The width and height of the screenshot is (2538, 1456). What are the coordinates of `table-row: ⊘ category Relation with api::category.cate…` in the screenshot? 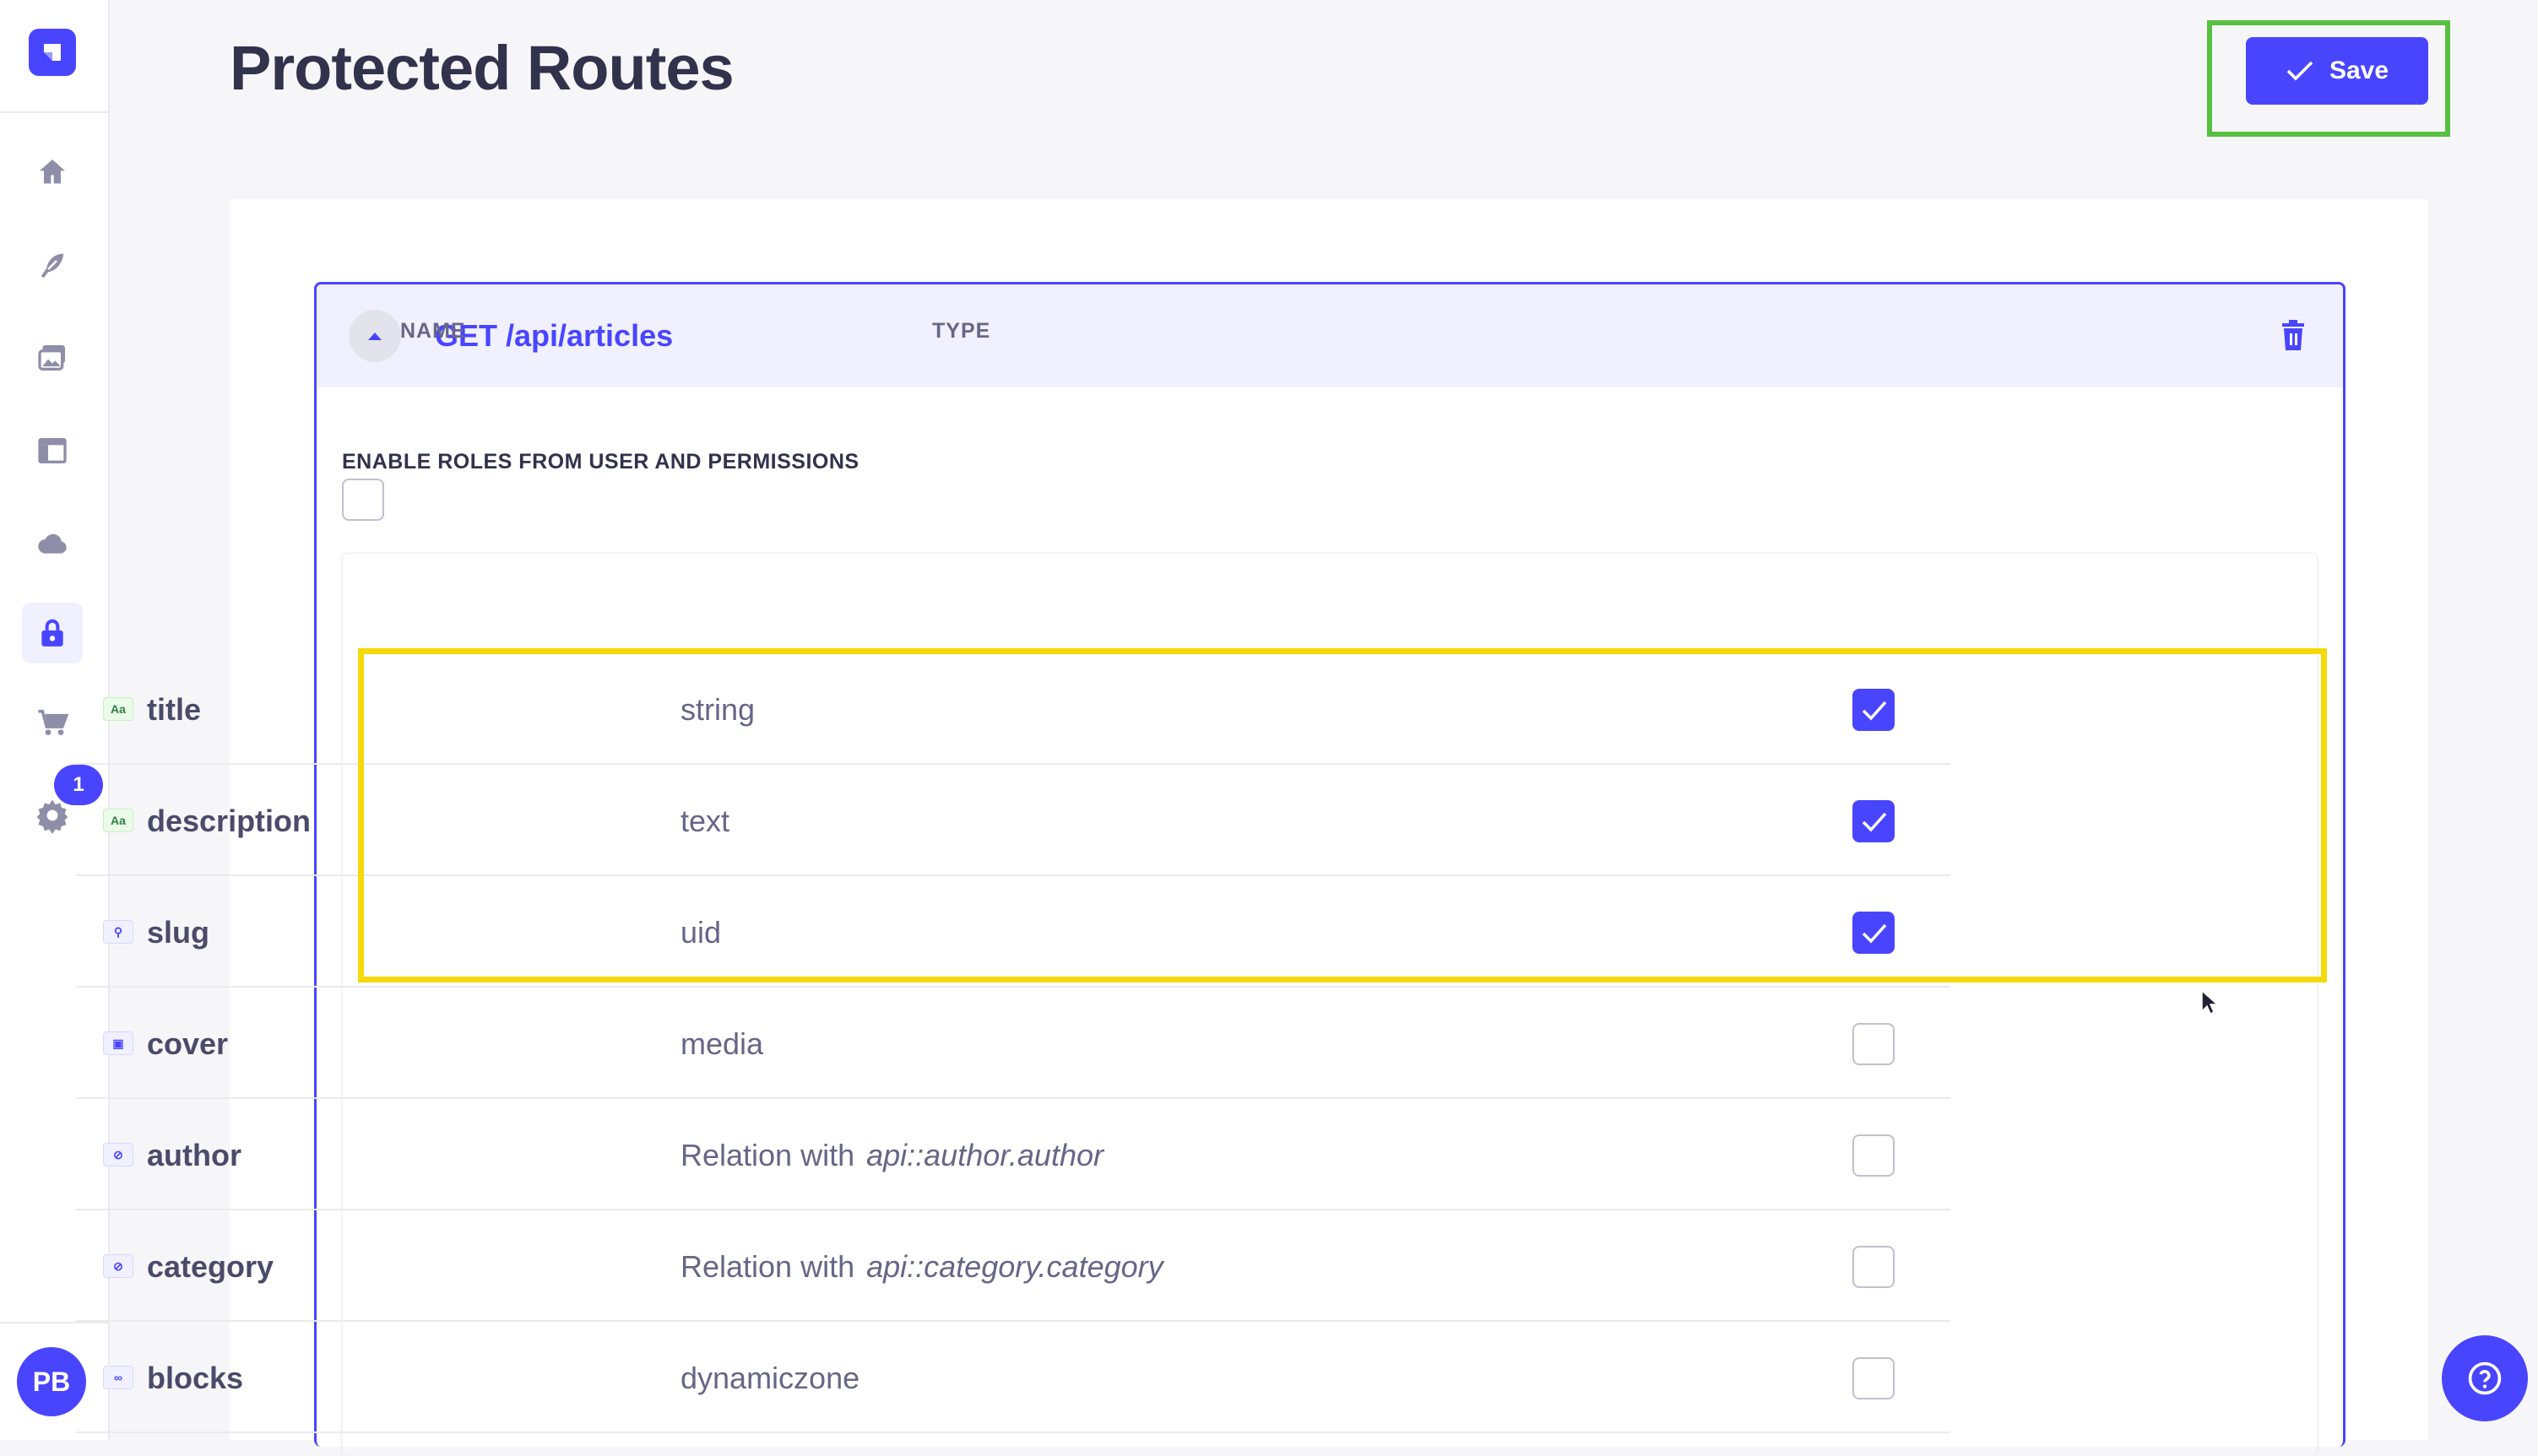 It's located at (1013, 1266).